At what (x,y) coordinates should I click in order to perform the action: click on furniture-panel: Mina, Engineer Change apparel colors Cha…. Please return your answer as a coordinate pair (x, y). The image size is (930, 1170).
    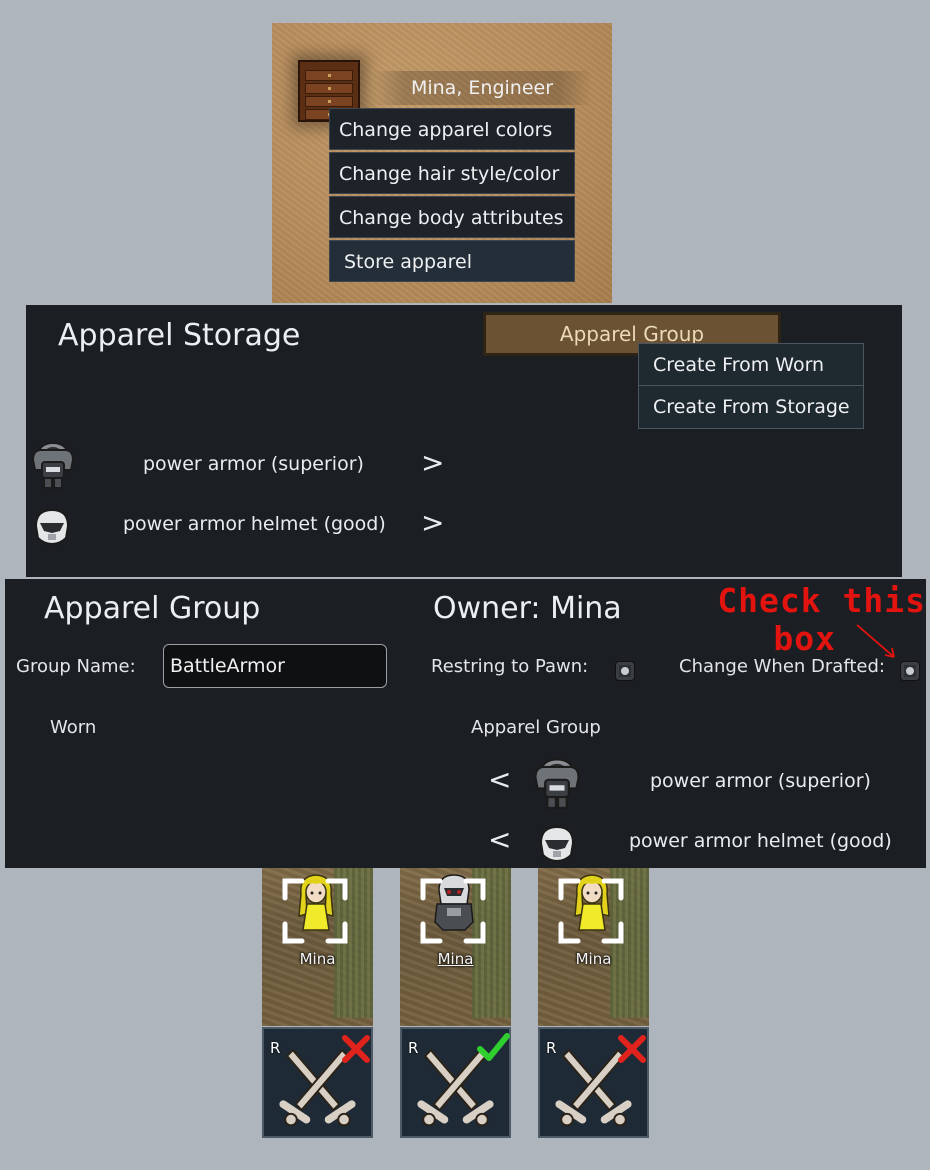
    Looking at the image, I should click on (442, 163).